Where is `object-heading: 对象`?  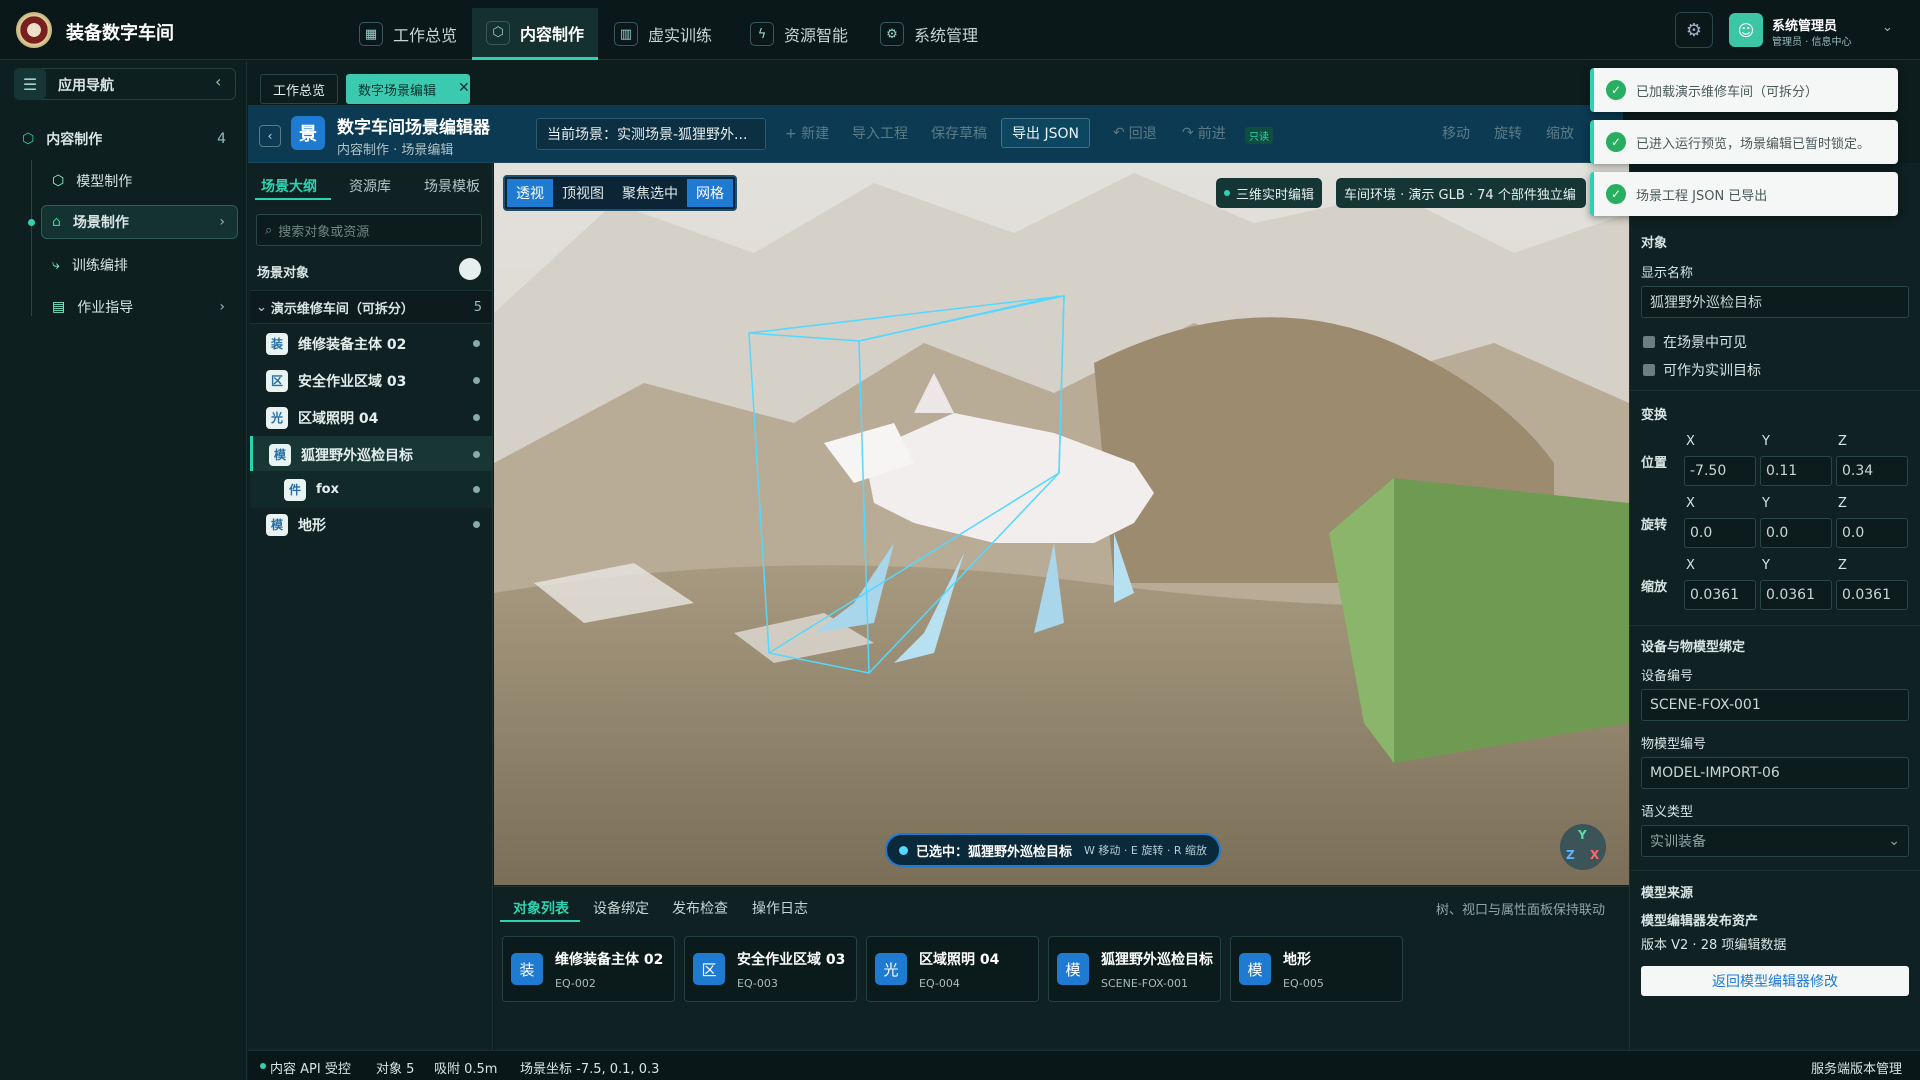 object-heading: 对象 is located at coordinates (1654, 243).